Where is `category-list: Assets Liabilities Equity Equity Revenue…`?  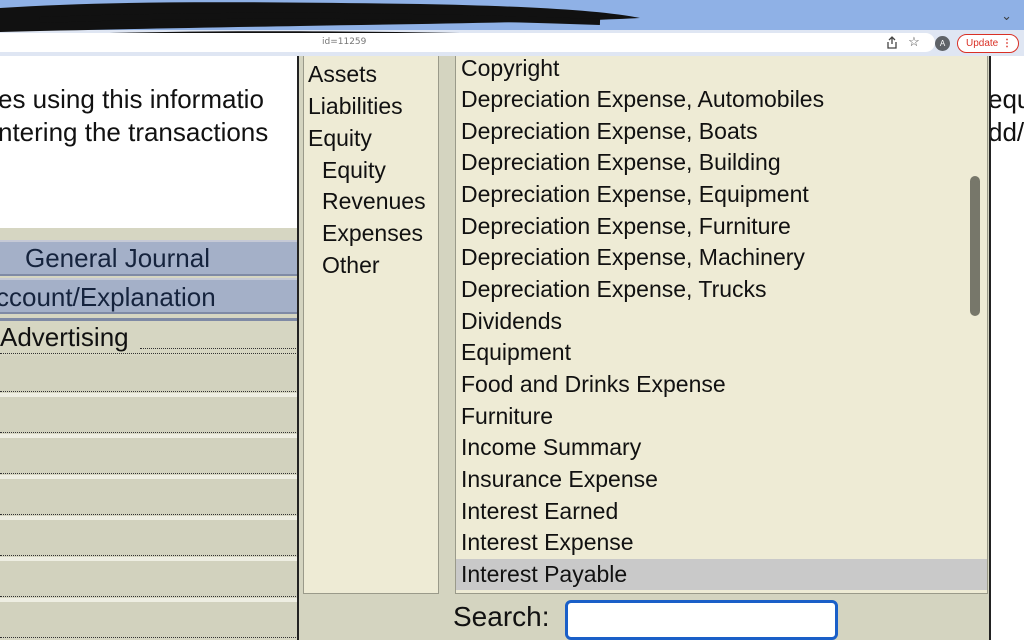 category-list: Assets Liabilities Equity Equity Revenue… is located at coordinates (371, 325).